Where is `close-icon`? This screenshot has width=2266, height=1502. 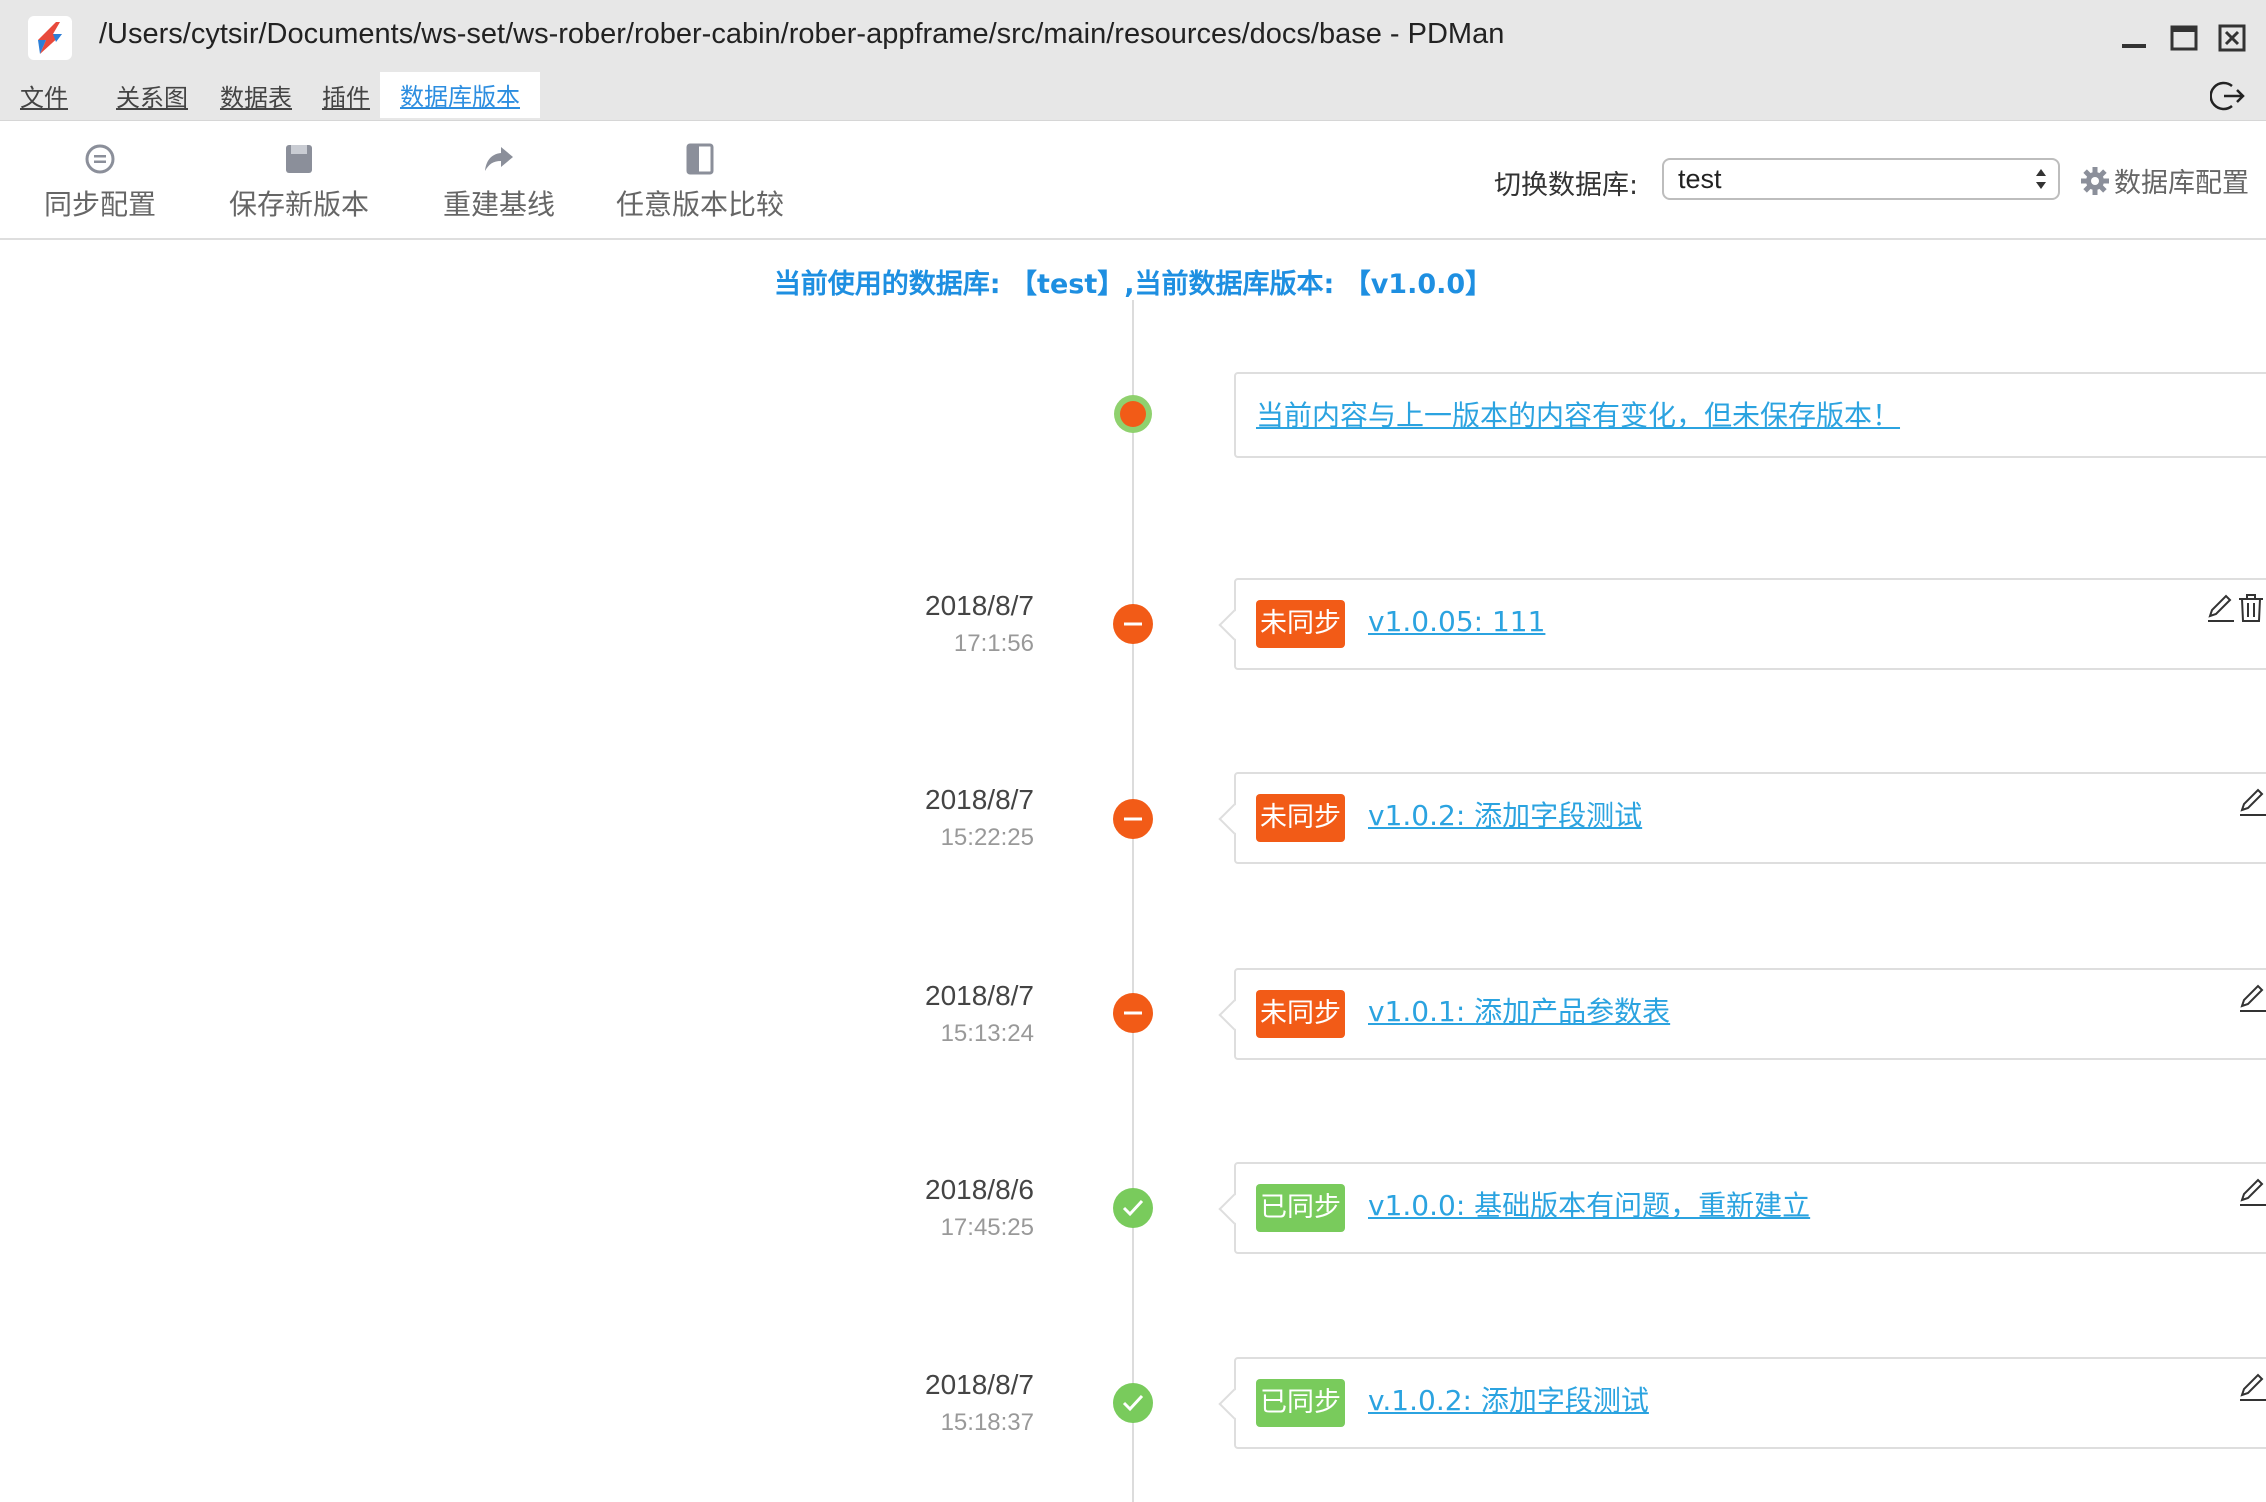
close-icon is located at coordinates (2232, 38).